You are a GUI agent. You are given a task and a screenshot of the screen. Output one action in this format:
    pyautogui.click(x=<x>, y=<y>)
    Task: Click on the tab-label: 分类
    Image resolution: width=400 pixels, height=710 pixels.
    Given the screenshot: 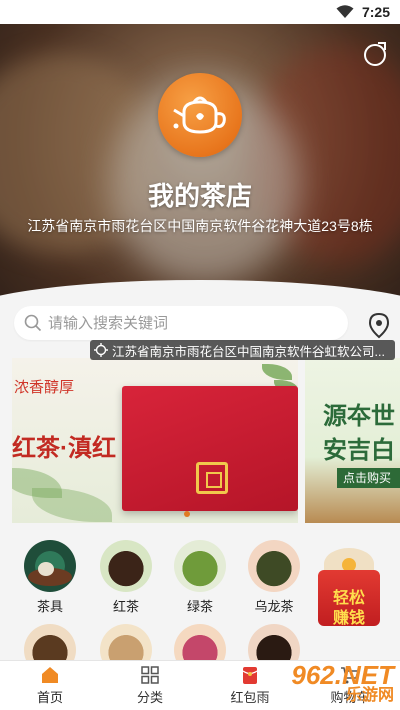 What is the action you would take?
    pyautogui.click(x=149, y=697)
    